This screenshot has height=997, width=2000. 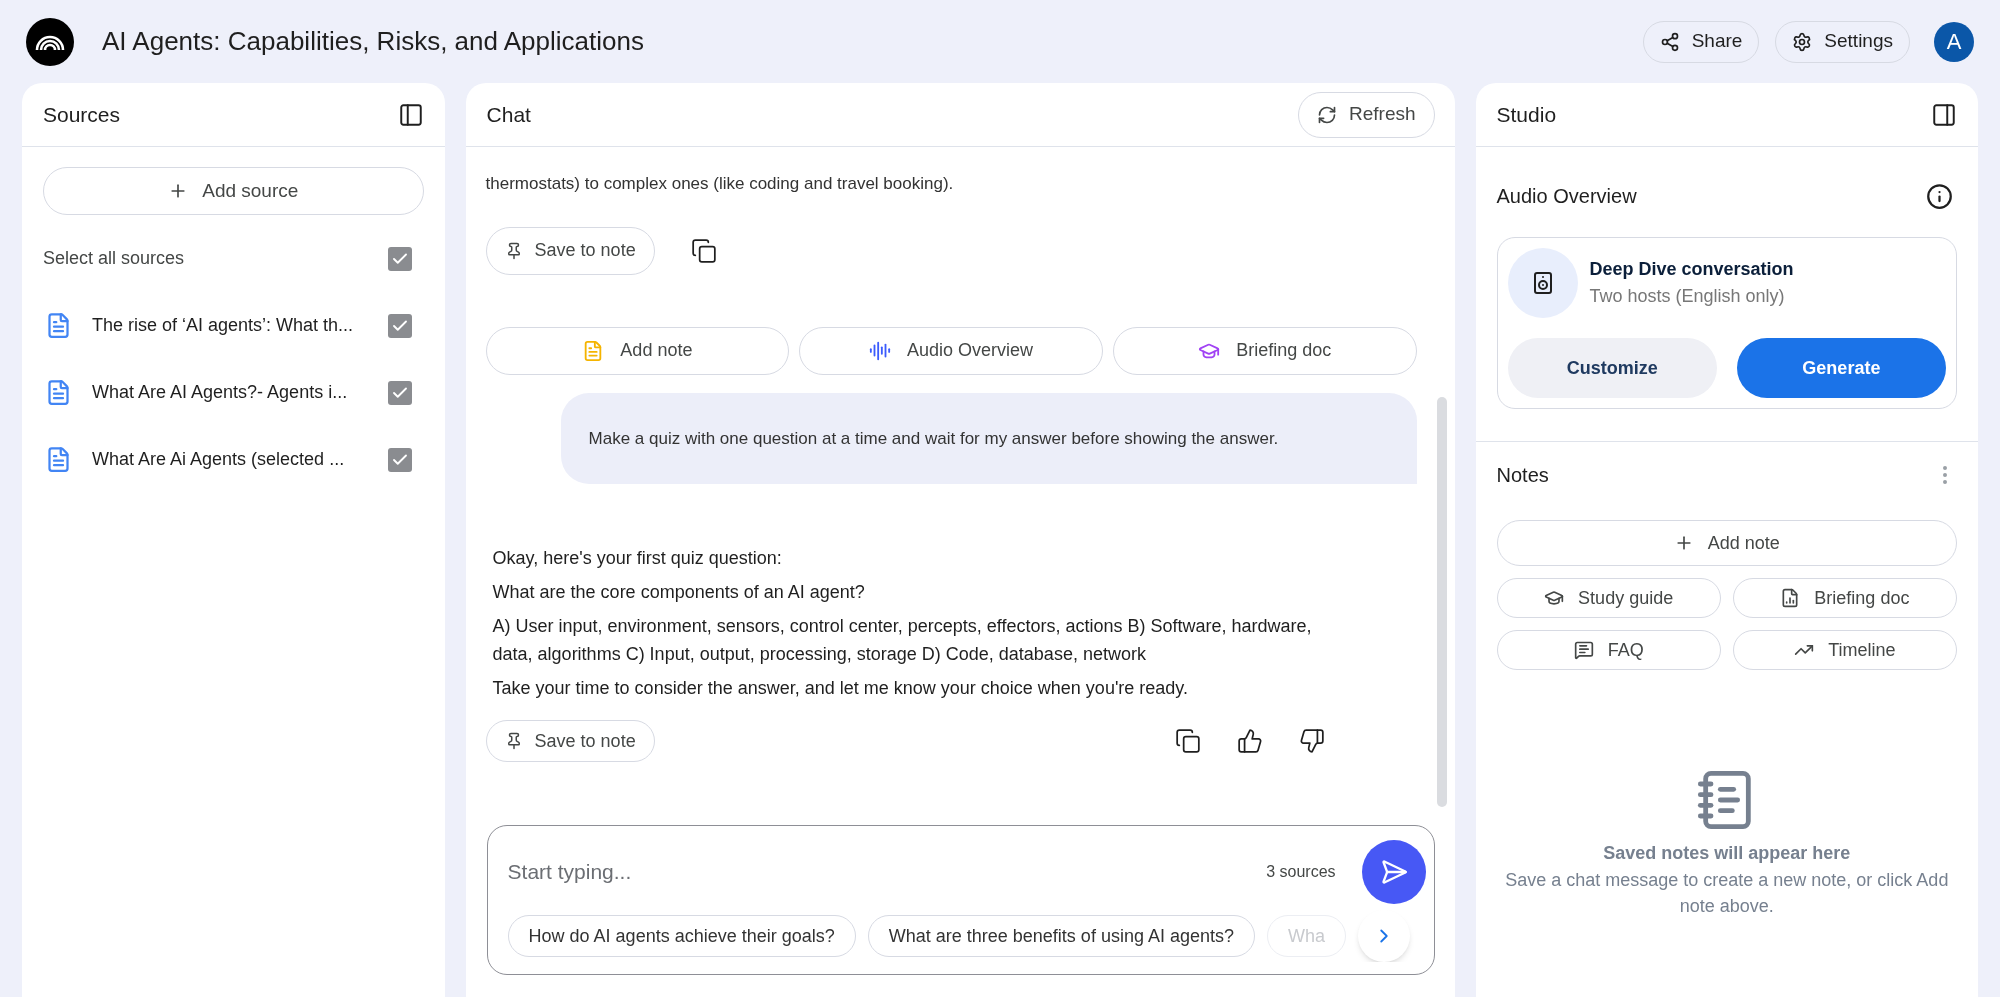 What do you see at coordinates (1526, 114) in the screenshot?
I see `panel-title: Studio` at bounding box center [1526, 114].